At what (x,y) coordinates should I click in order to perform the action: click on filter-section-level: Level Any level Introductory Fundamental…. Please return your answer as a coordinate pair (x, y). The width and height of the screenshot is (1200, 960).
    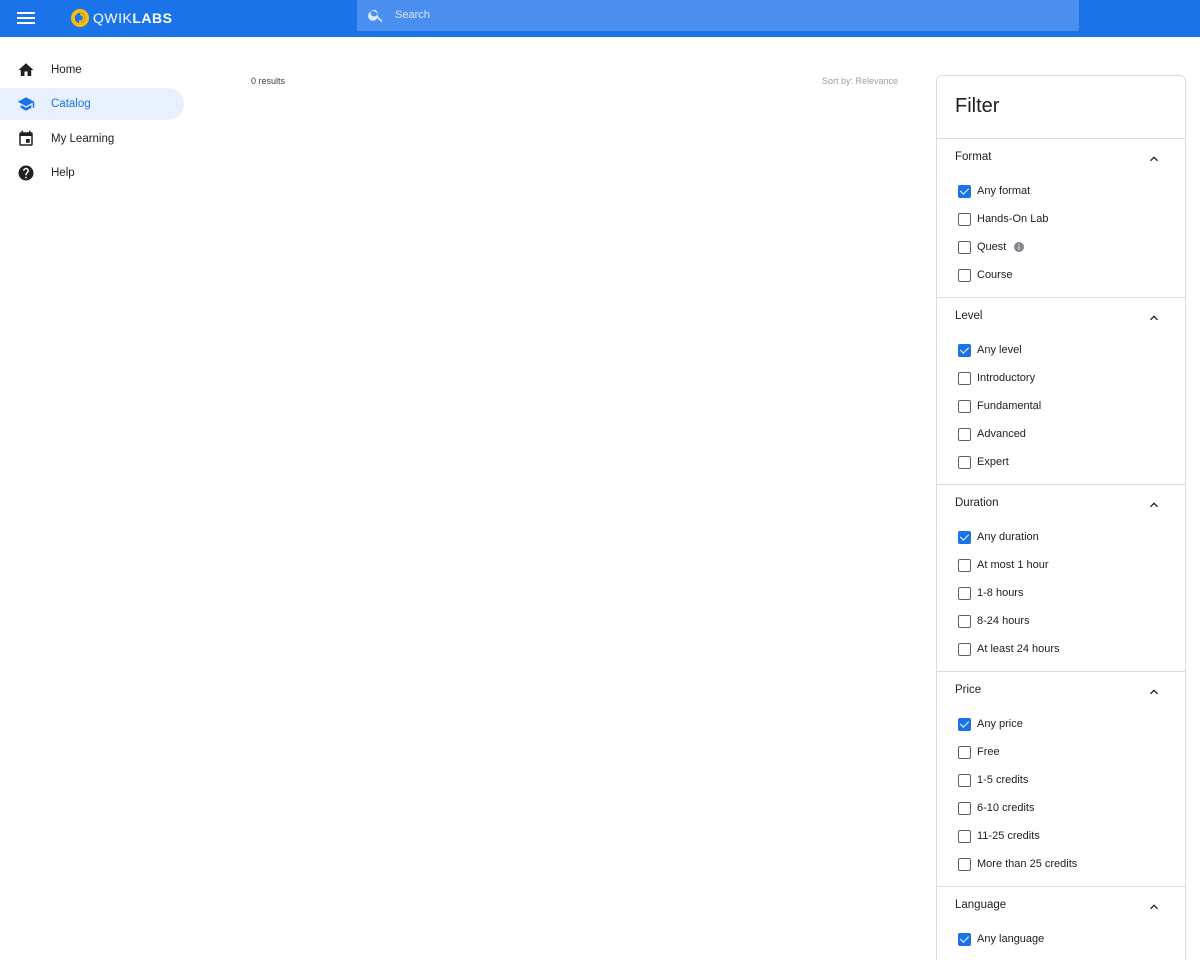
    Looking at the image, I should click on (1061, 390).